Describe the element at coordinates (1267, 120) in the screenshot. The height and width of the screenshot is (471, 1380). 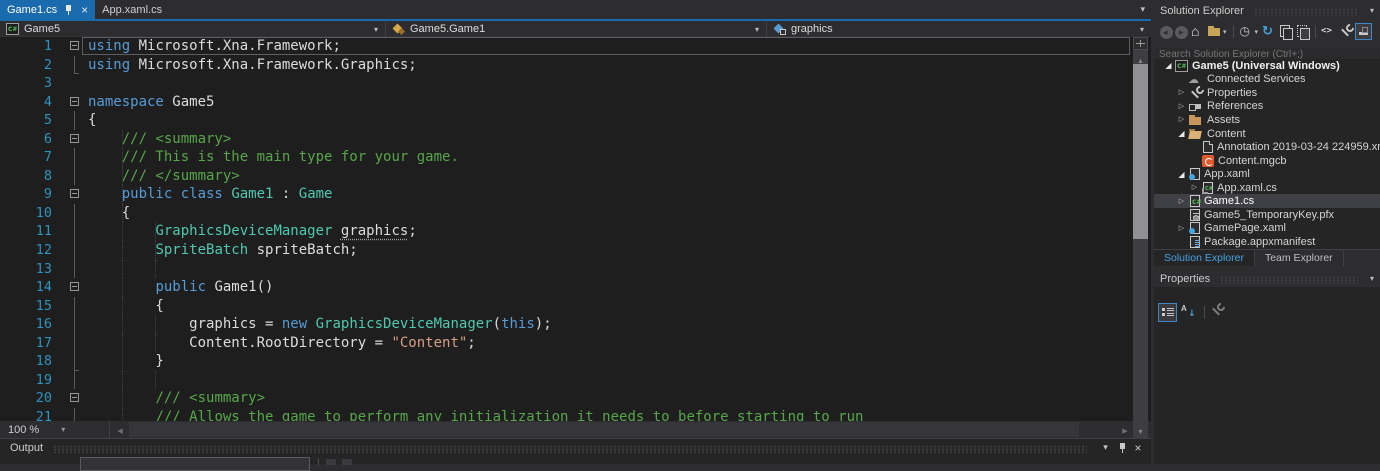
I see `tree-item-assets: ▷ Assets` at that location.